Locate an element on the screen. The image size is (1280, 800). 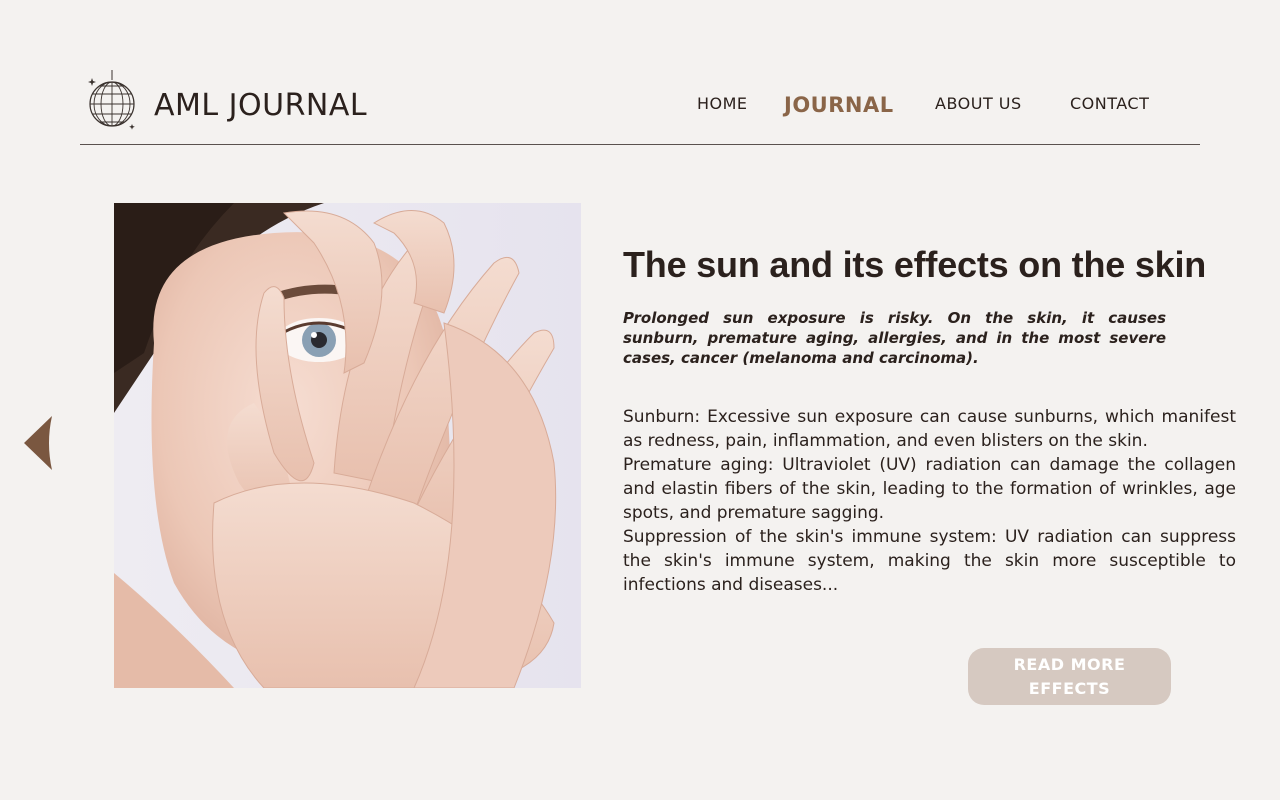
disco-ball-icon is located at coordinates (112, 100).